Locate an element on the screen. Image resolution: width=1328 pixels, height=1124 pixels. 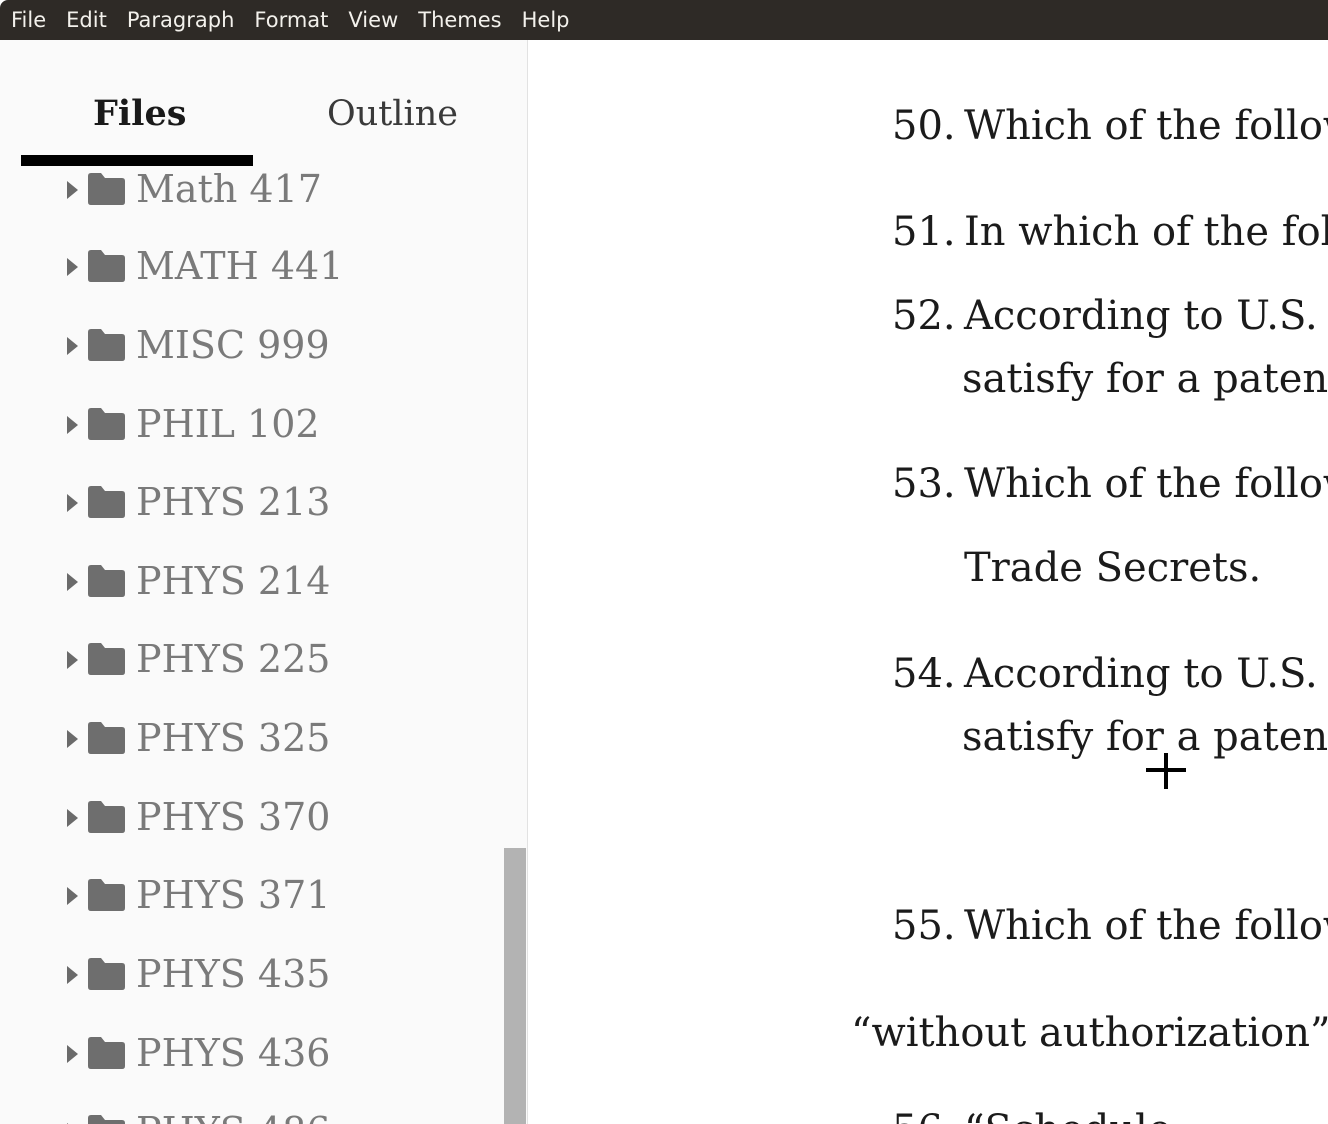
tab-files: Files is located at coordinates (139, 114).